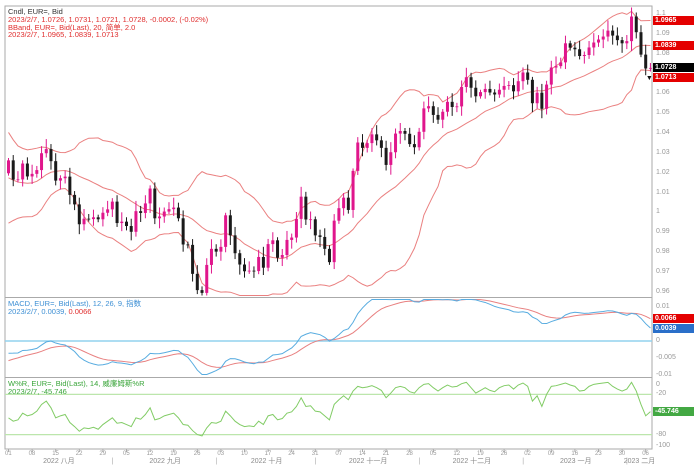  I want to click on bband-legend-values: 2023/2/7, 1.0965, 1.0839, 1.0713, so click(63, 35).